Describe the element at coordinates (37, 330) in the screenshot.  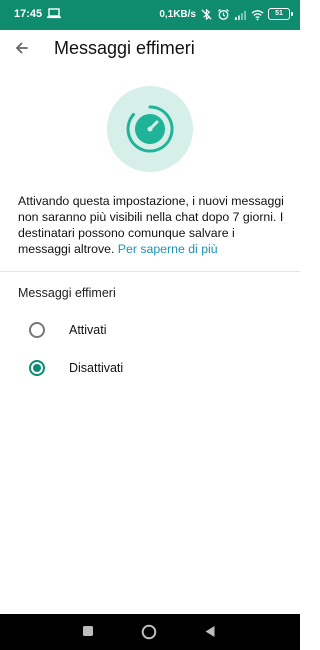
I see `radio-button-attivati` at that location.